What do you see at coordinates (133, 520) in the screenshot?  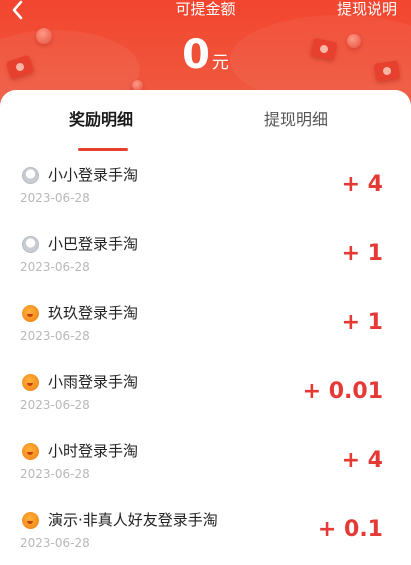 I see `record-name: 演示·非真人好友登录手淘` at bounding box center [133, 520].